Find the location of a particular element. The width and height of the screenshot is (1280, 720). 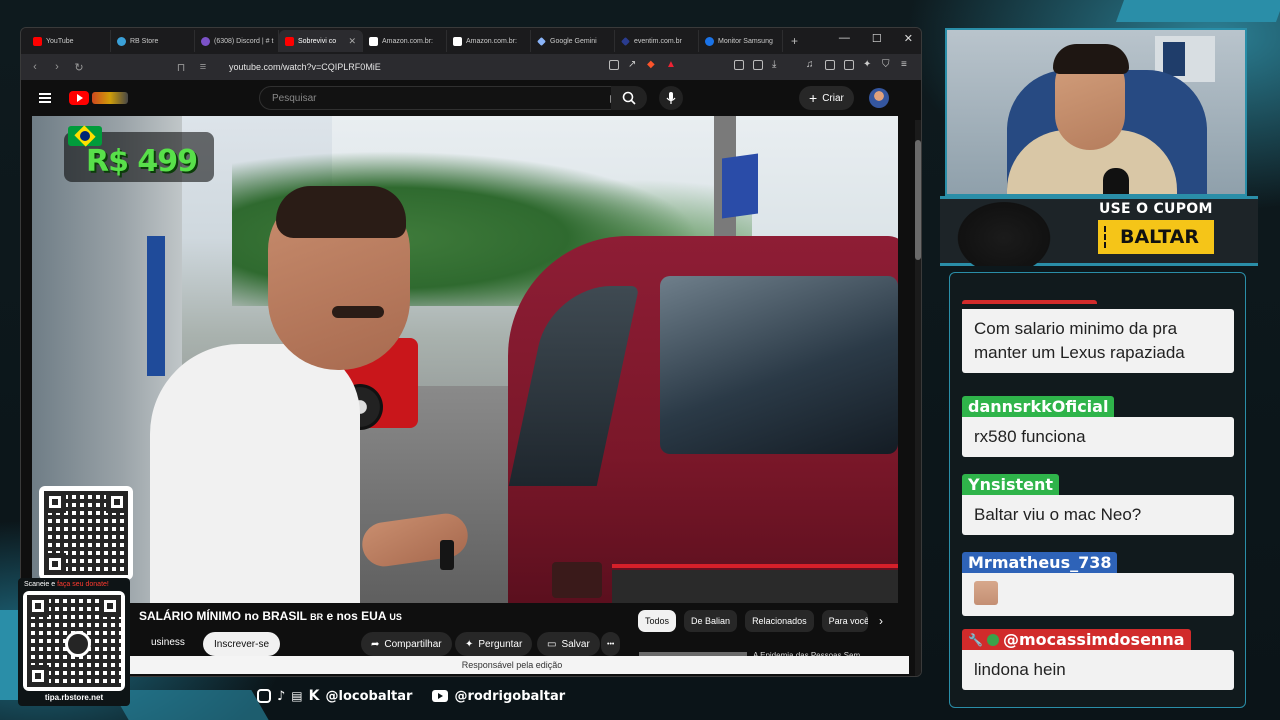

chat-message: Ynsistent Baltar viu o mac Neo? is located at coordinates (1098, 504).